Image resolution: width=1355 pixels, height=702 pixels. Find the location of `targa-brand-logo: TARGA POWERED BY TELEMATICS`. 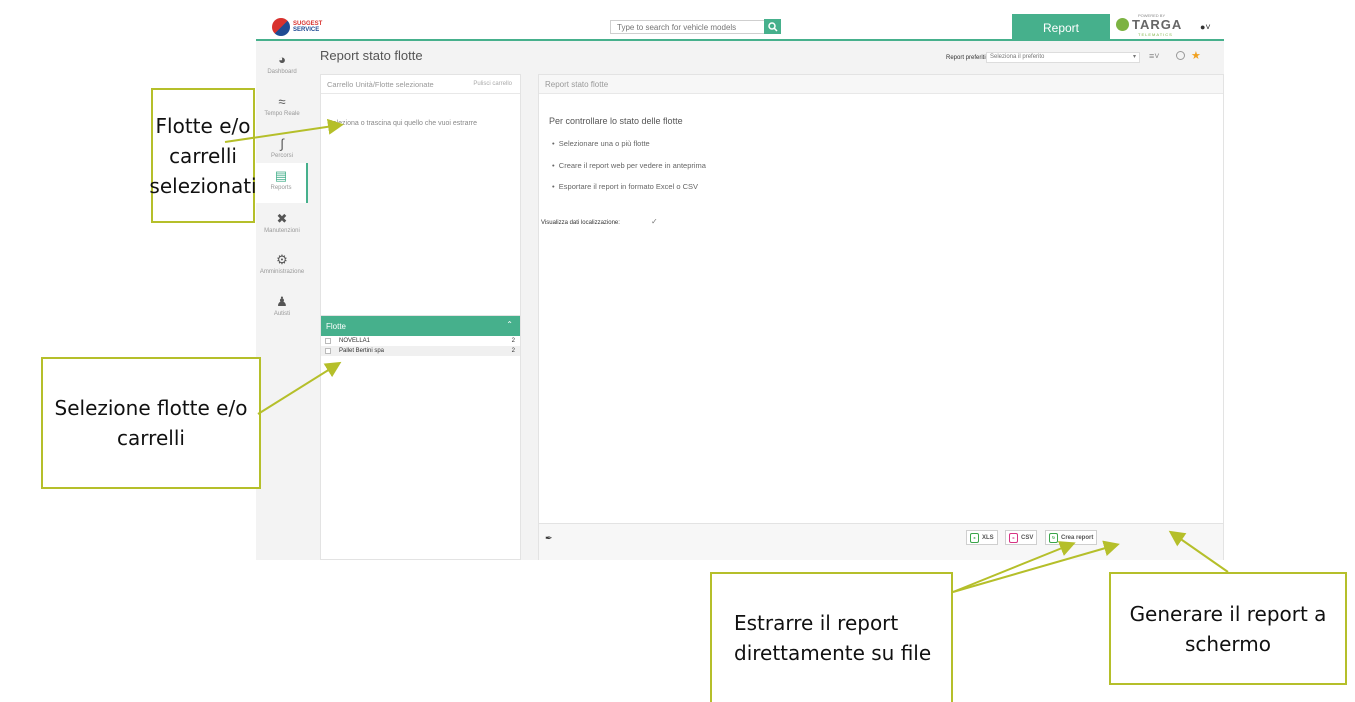

targa-brand-logo: TARGA POWERED BY TELEMATICS is located at coordinates (1149, 25).